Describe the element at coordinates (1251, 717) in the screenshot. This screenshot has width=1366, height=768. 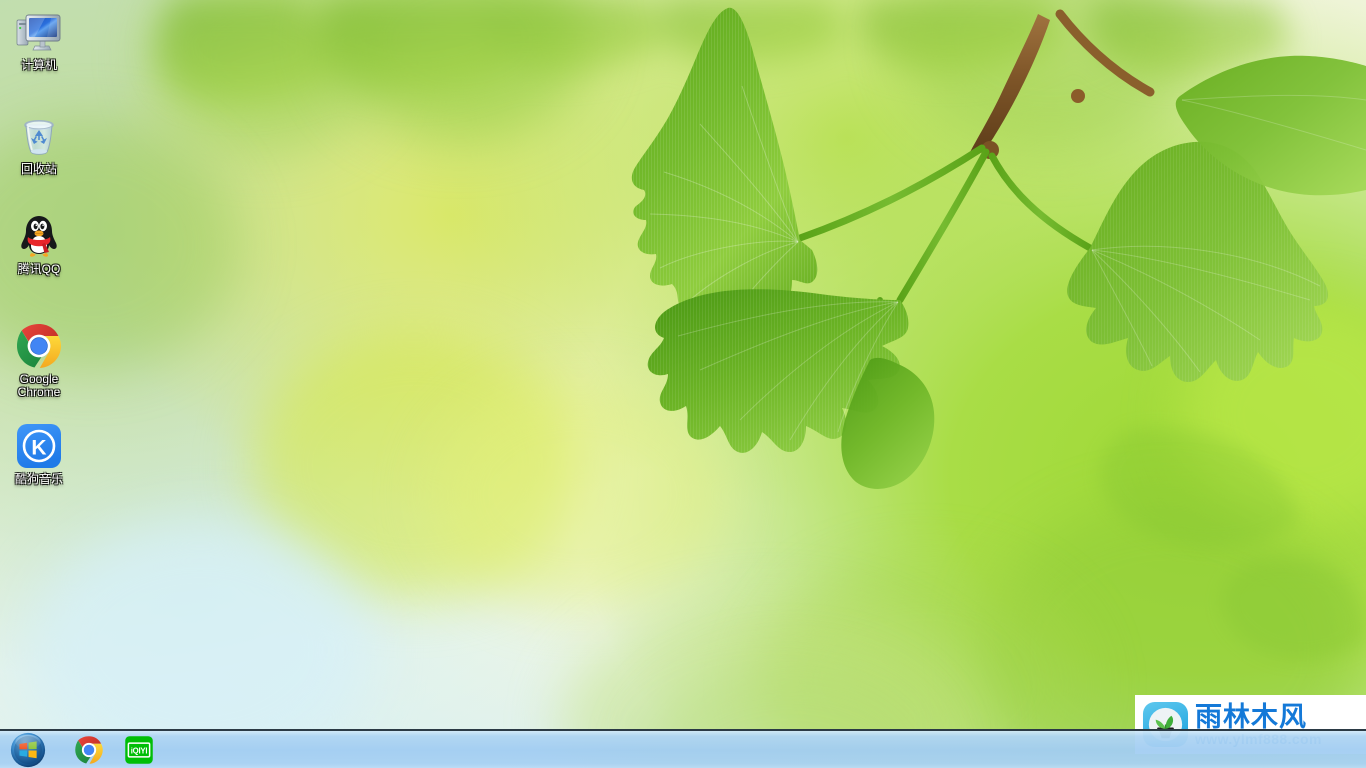
I see `watermark-title: 雨林木风` at that location.